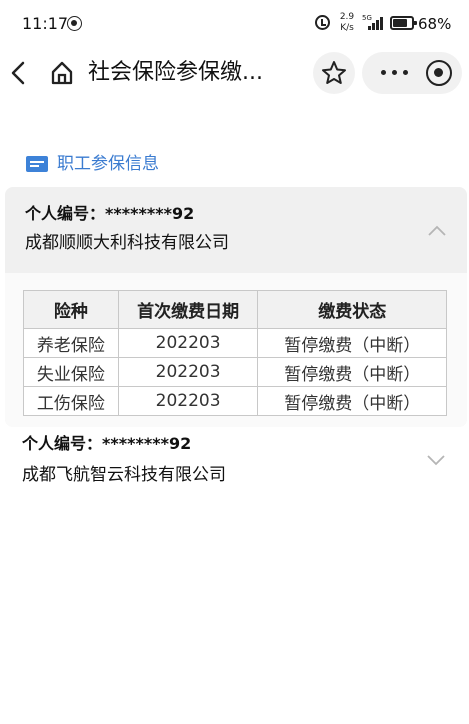  Describe the element at coordinates (395, 73) in the screenshot. I see `more-icon` at that location.